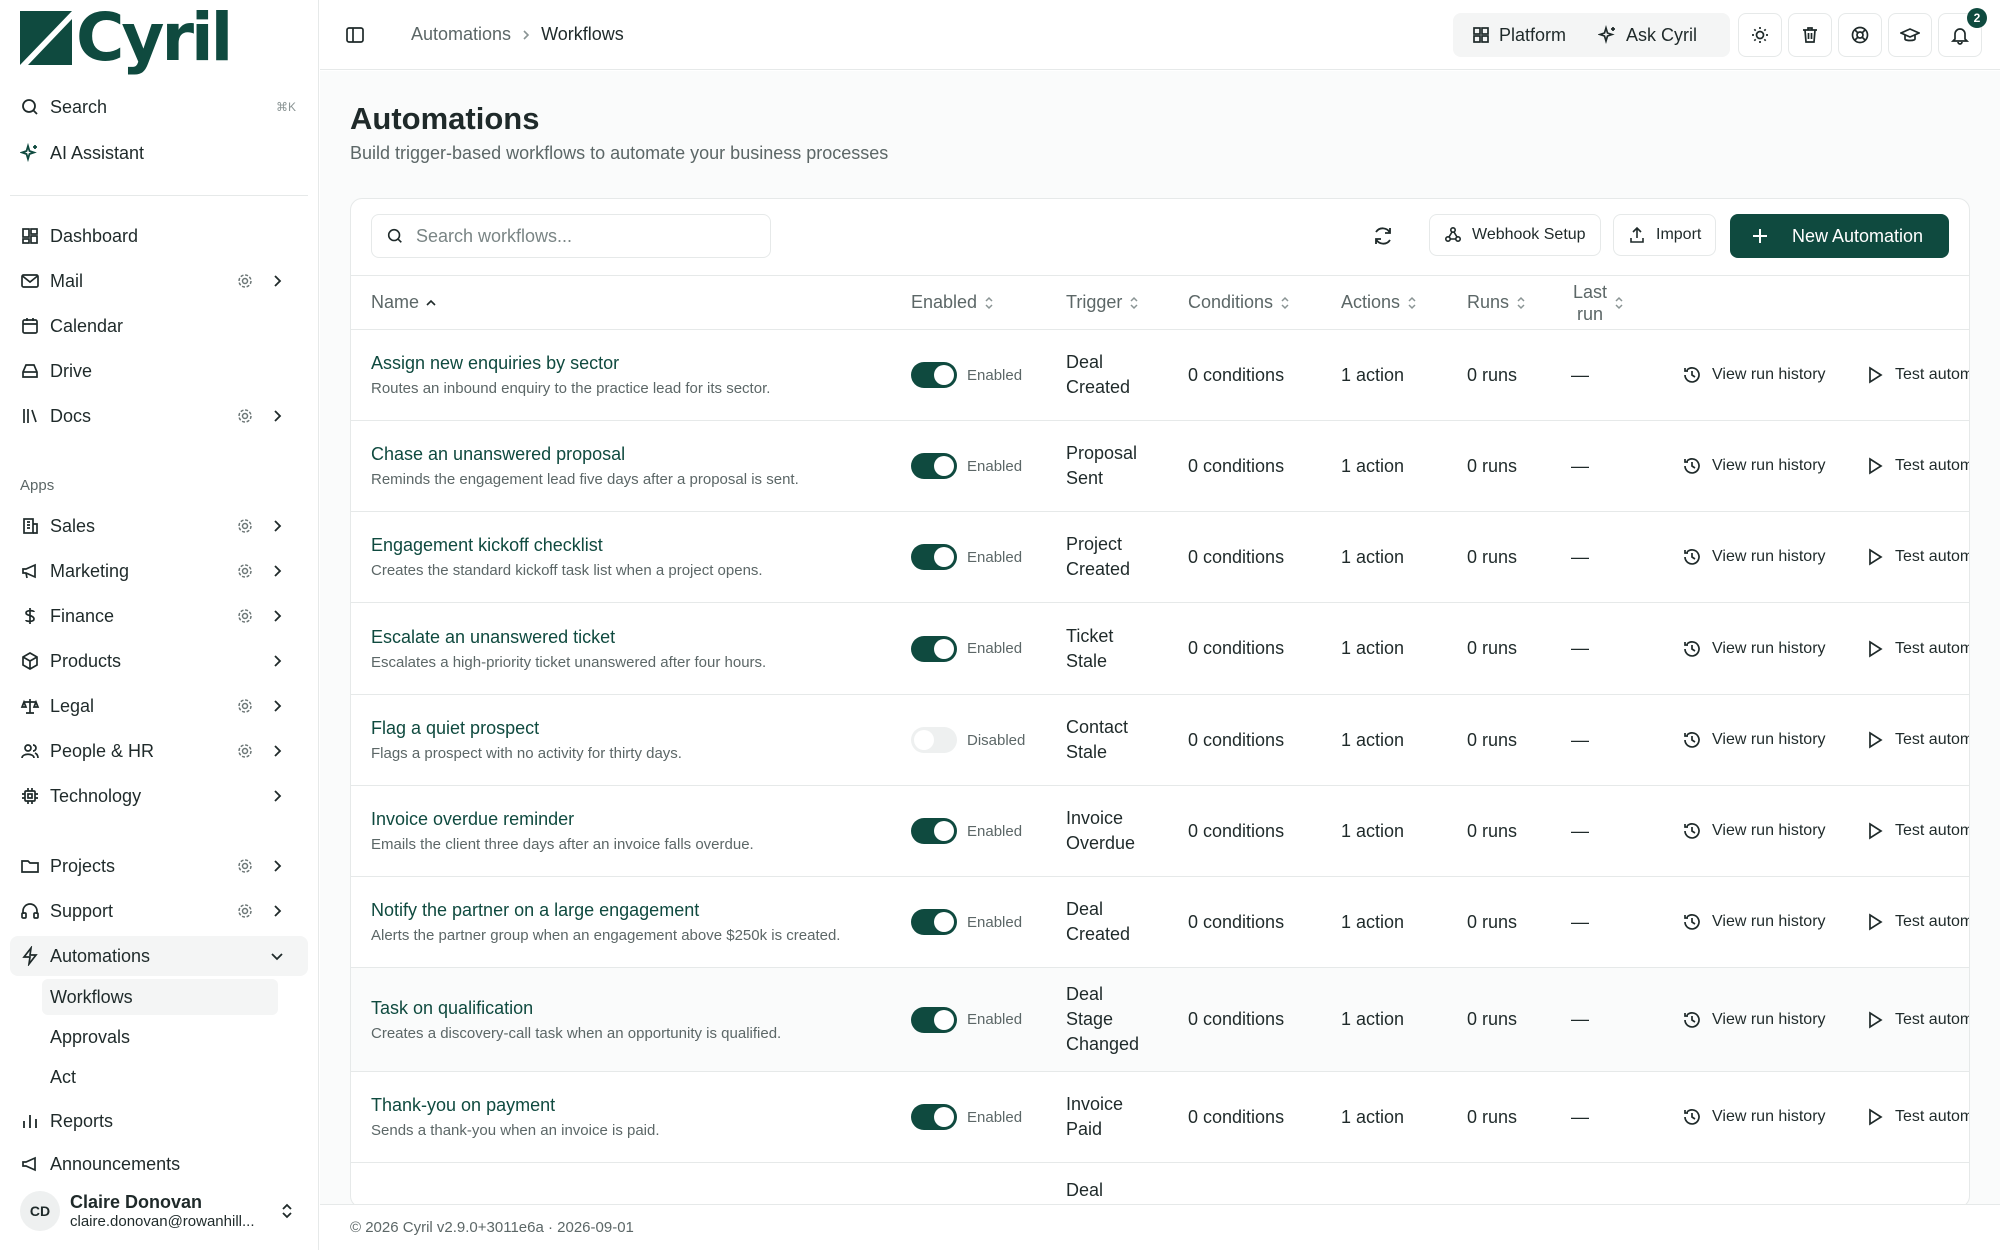 The image size is (2000, 1250). Describe the element at coordinates (1910, 35) in the screenshot. I see `learning-button` at that location.